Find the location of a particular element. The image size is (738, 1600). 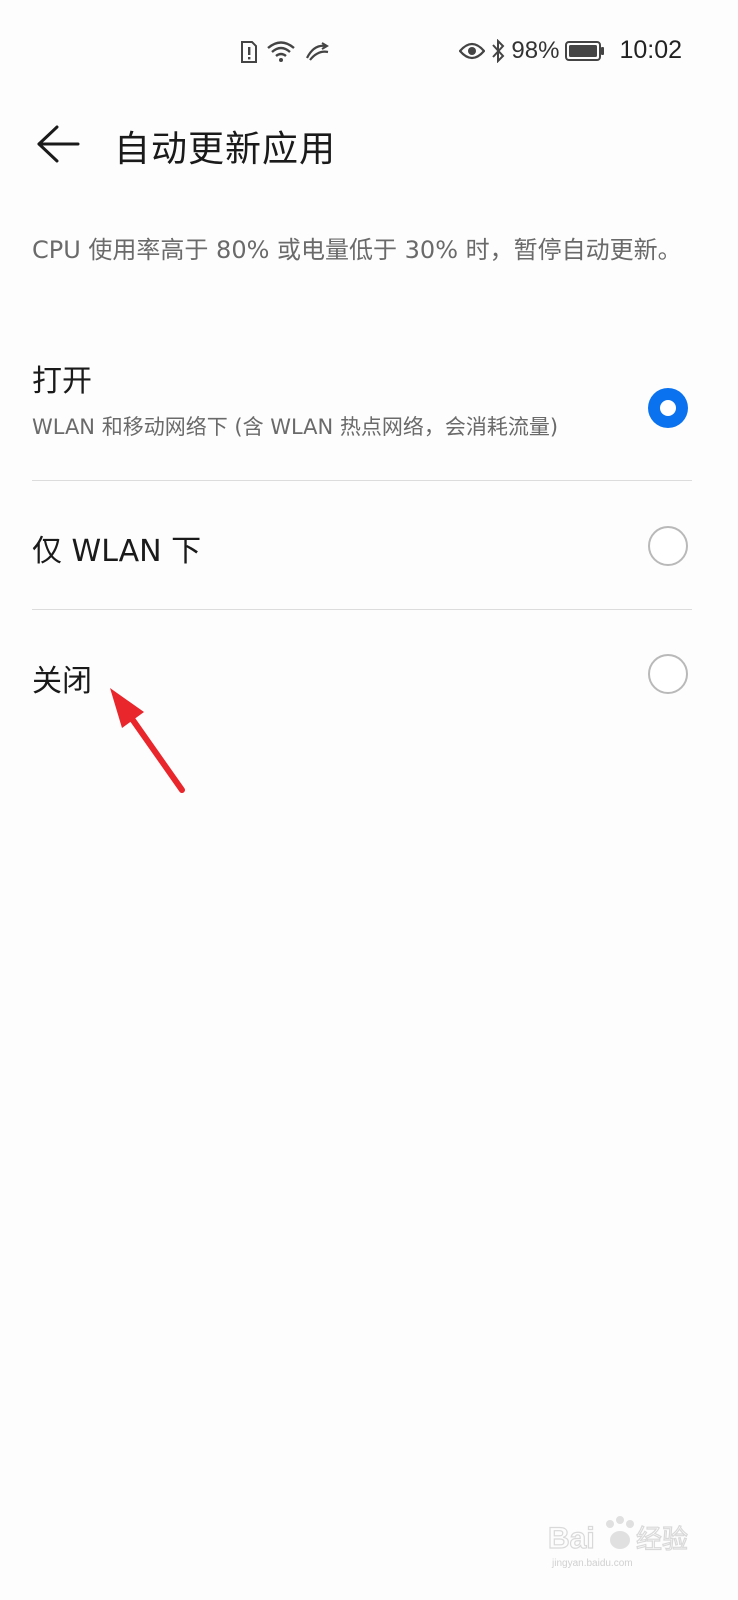

svg-text: jingyan.baidu.com is located at coordinates (592, 1563).